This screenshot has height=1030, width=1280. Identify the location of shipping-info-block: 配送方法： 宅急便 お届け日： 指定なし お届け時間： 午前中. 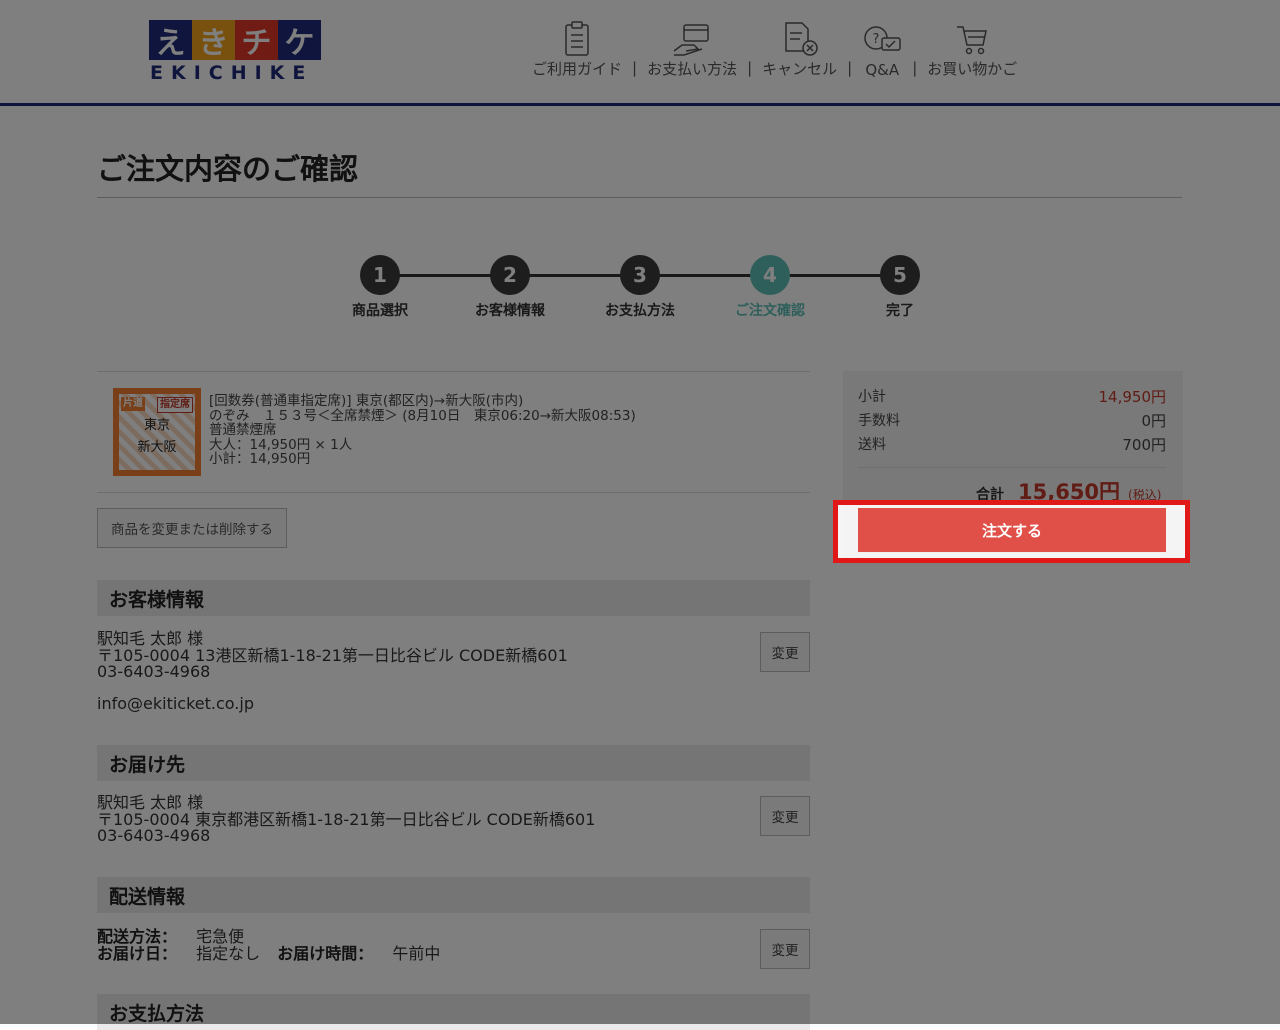
(269, 945).